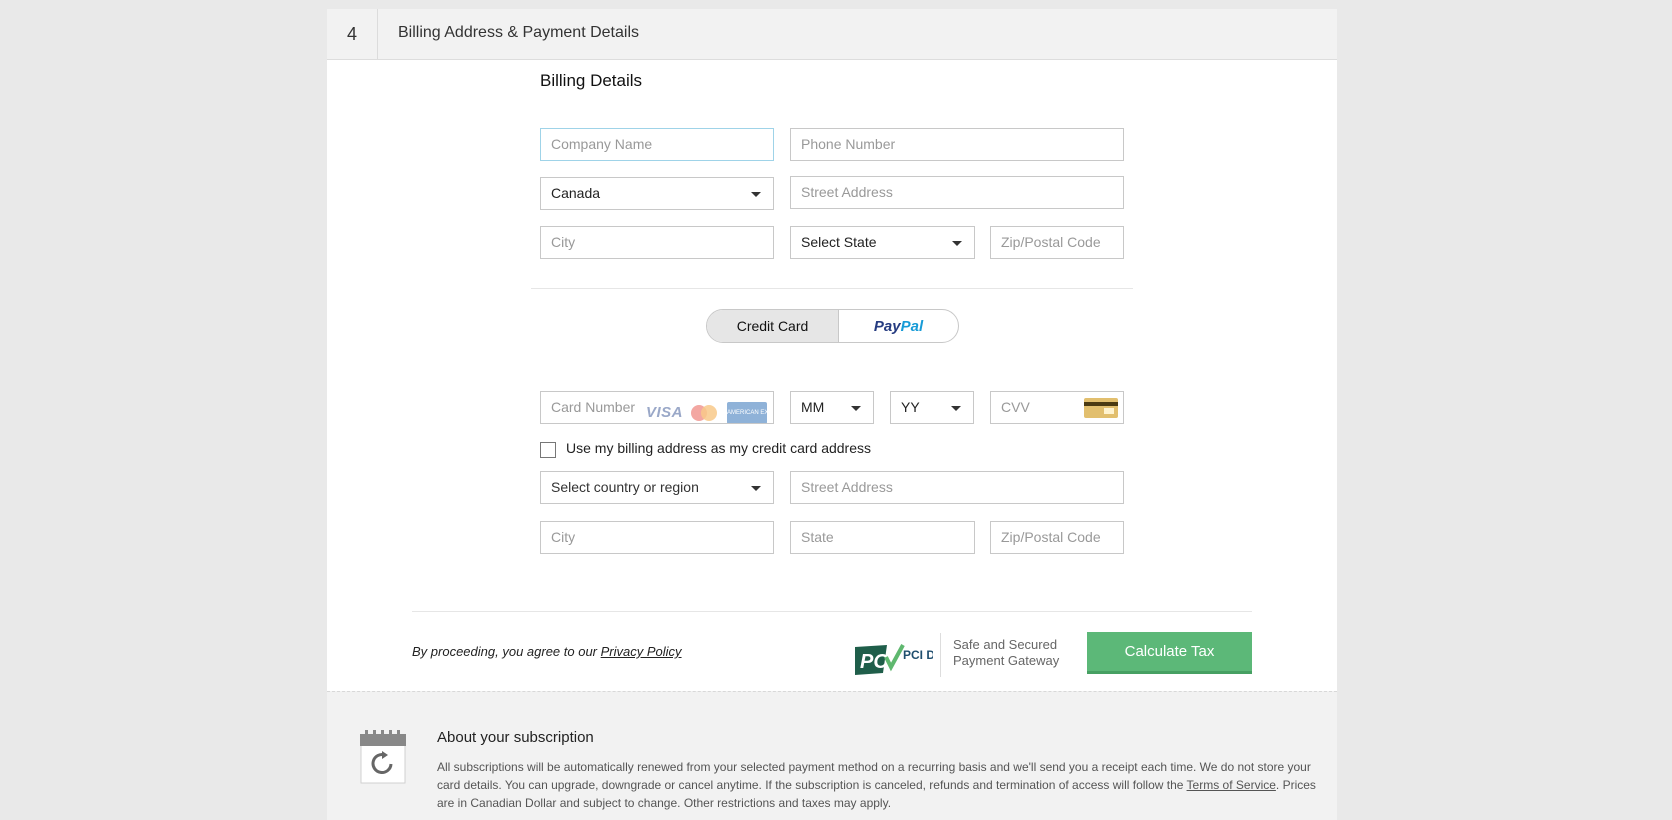 The image size is (1672, 820). What do you see at coordinates (352, 34) in the screenshot?
I see `step-number: 4` at bounding box center [352, 34].